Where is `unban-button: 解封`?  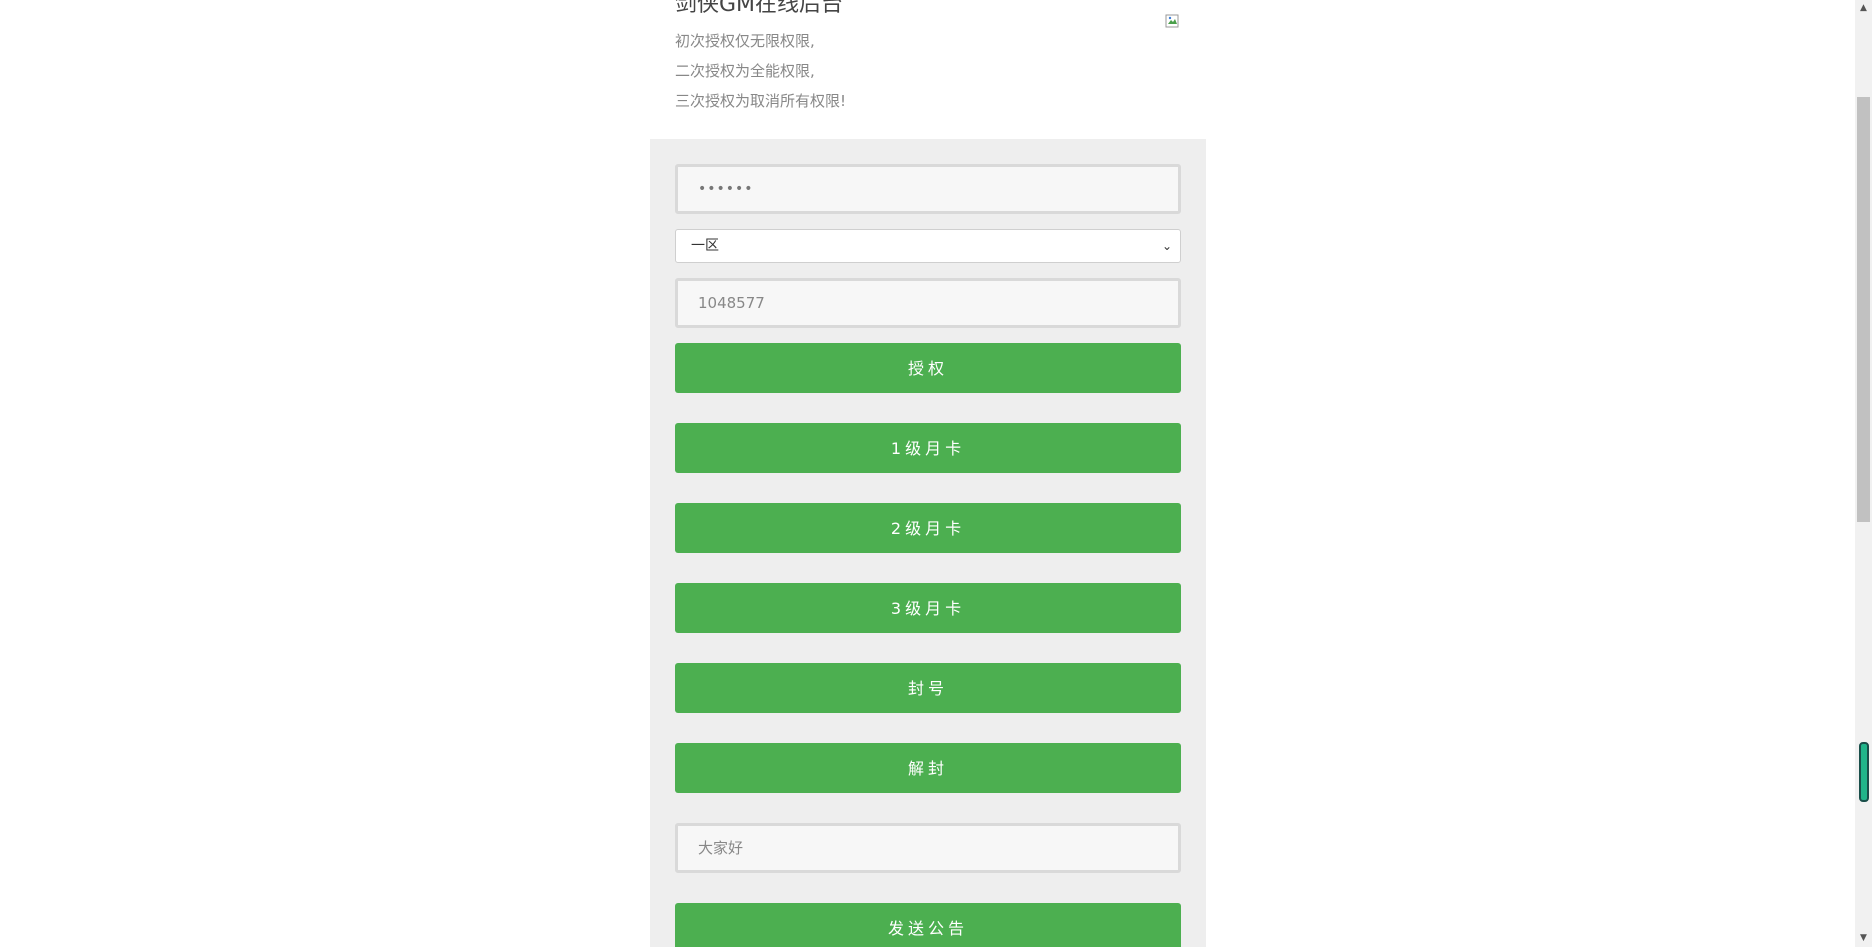
unban-button: 解封 is located at coordinates (928, 768).